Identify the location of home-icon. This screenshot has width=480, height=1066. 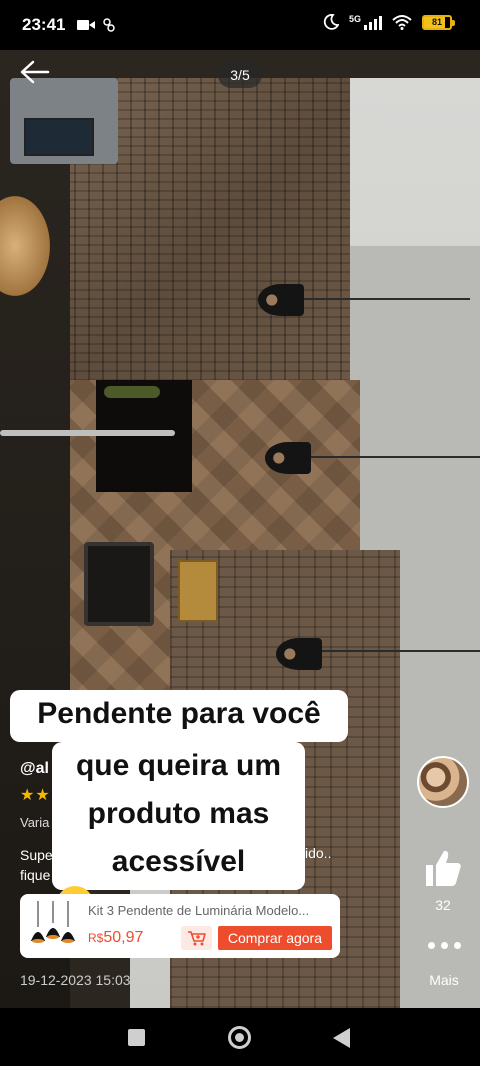
(239, 1037).